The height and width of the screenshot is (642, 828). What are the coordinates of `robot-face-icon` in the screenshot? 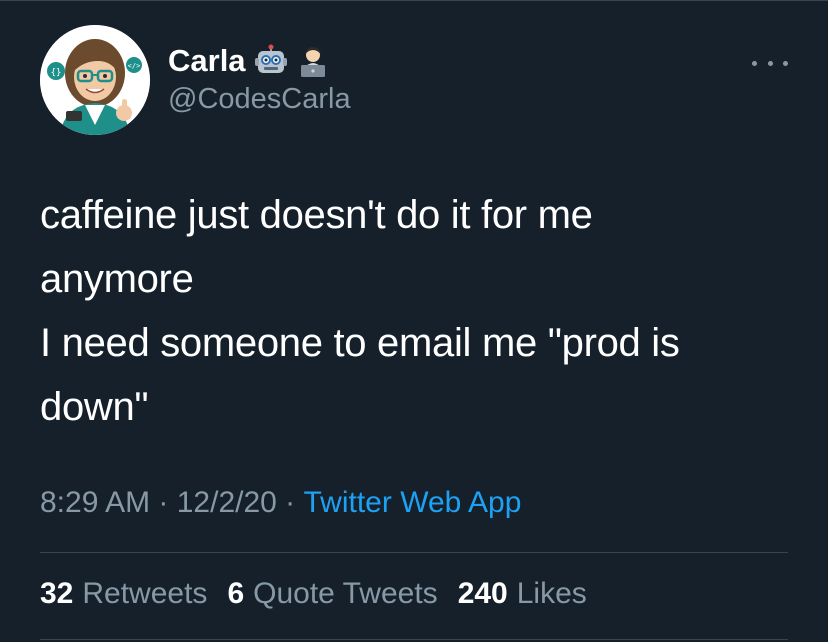 It's located at (271, 61).